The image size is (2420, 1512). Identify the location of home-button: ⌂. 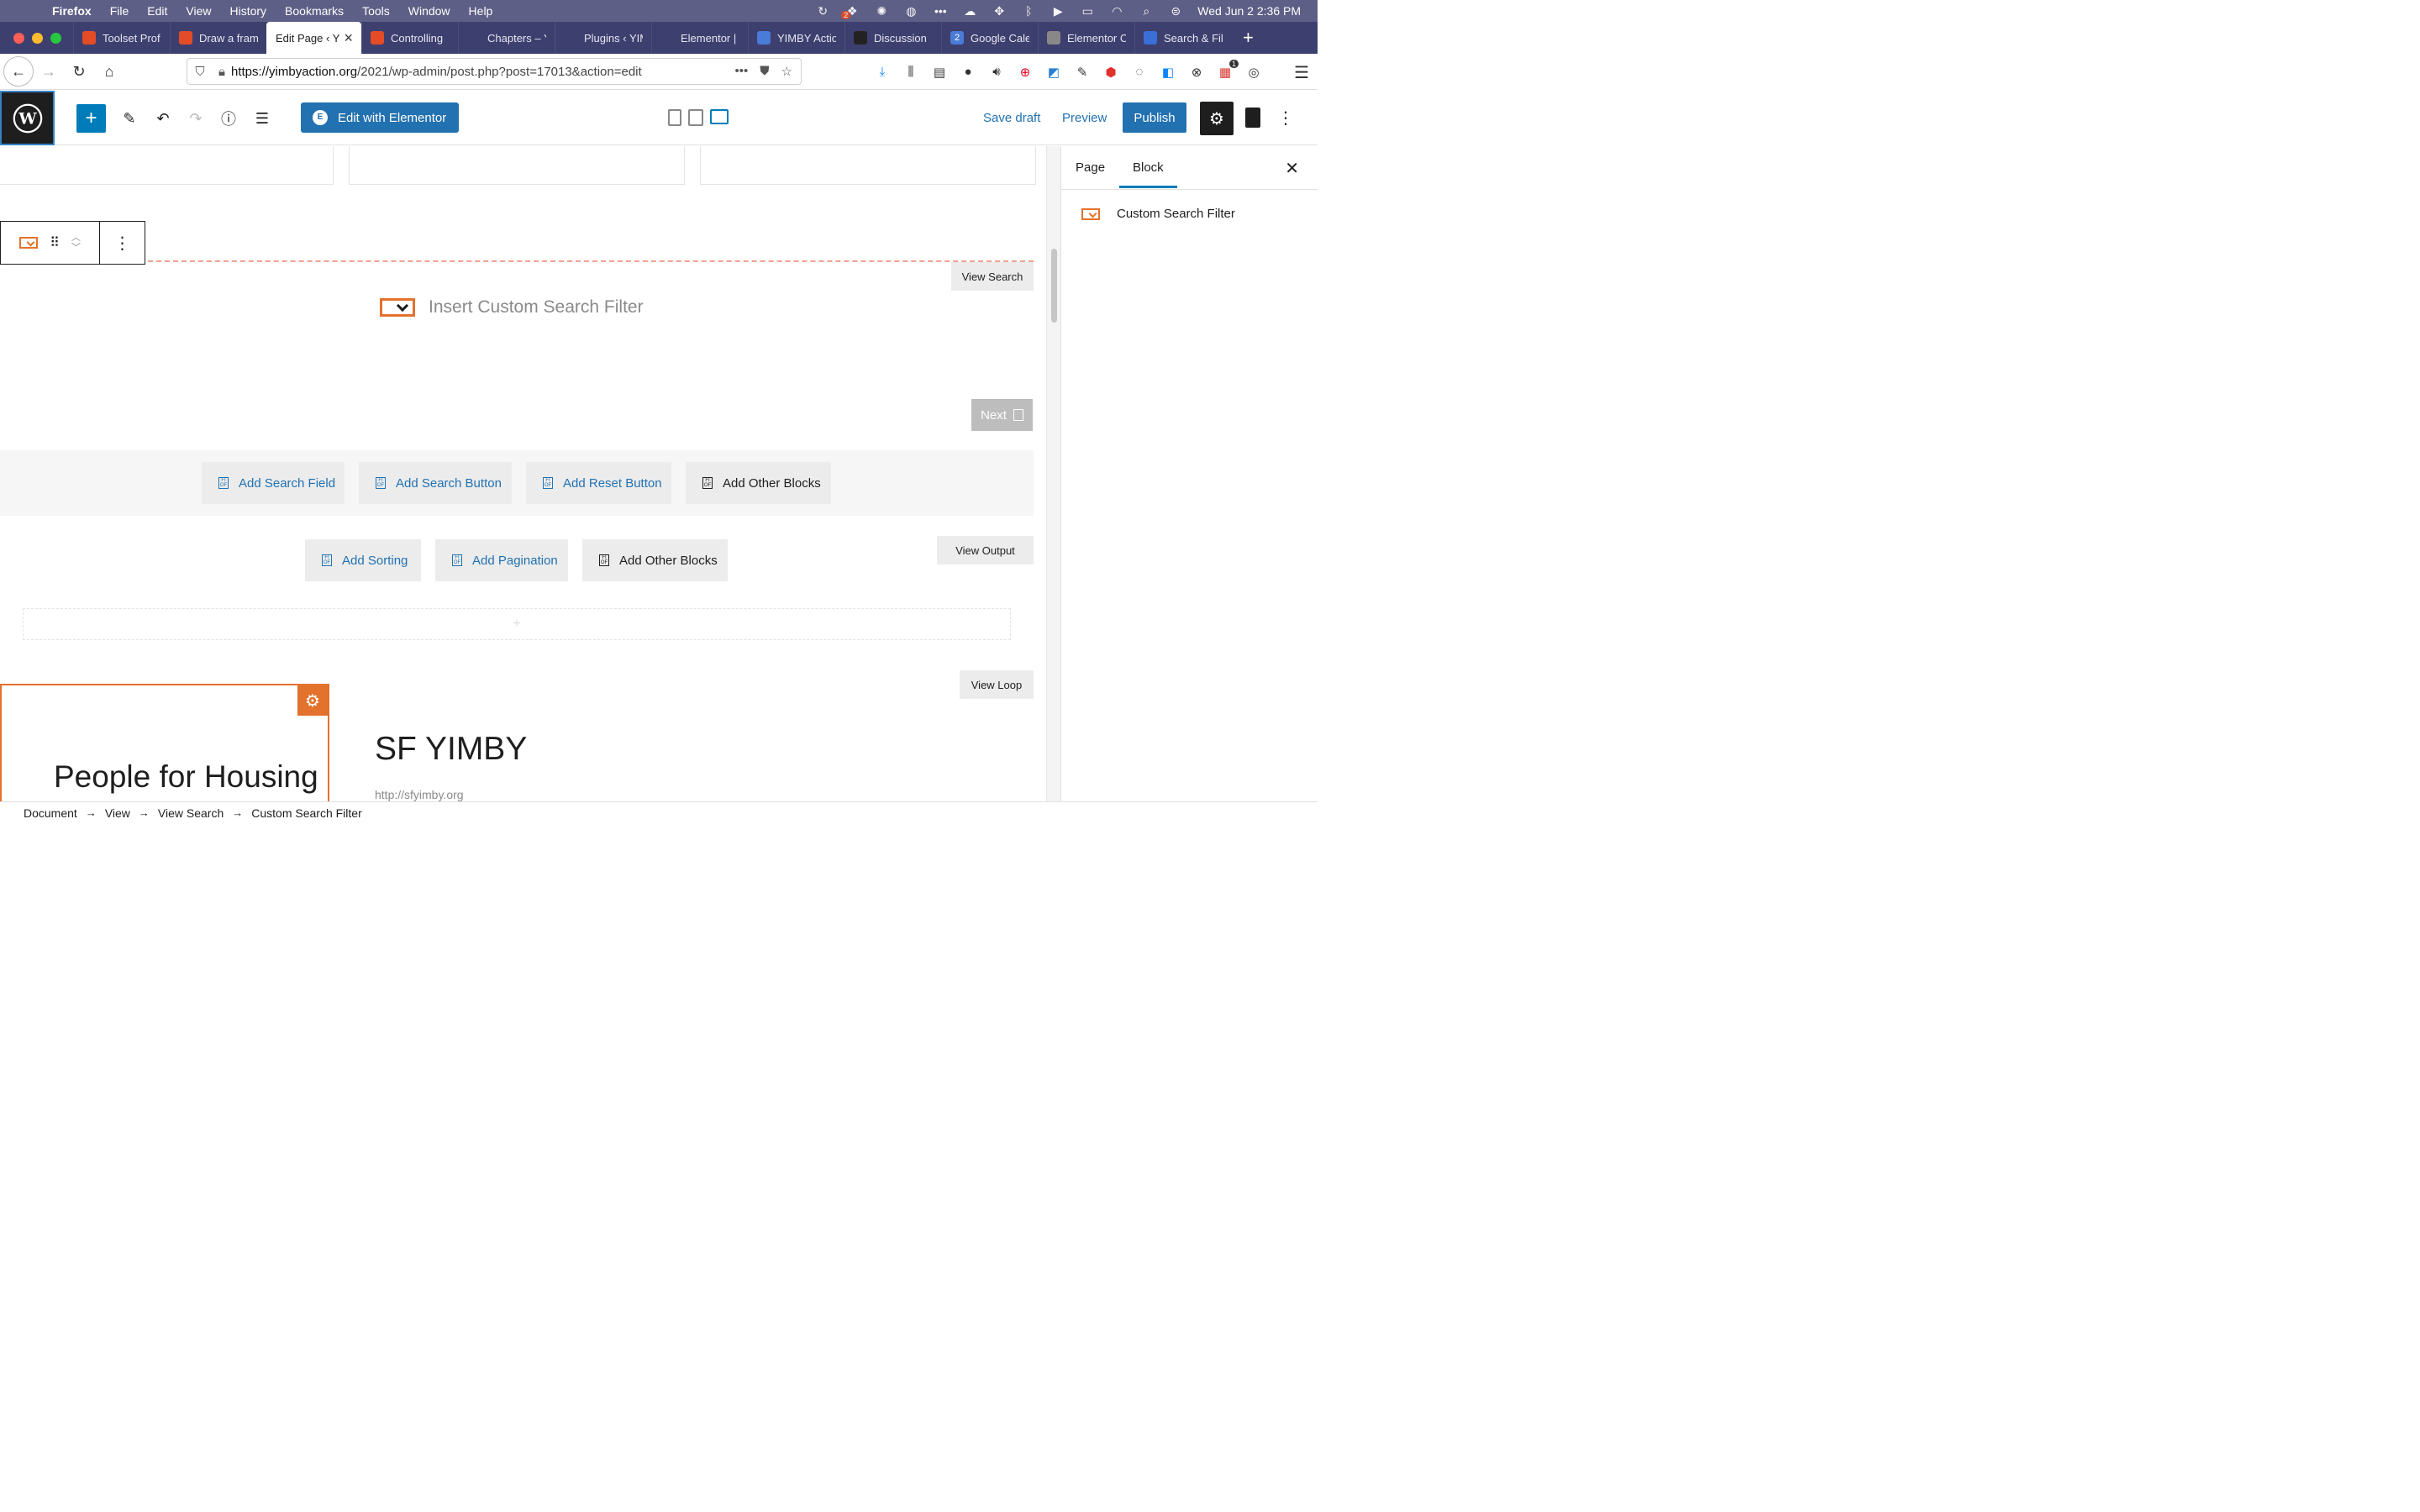
(109, 72).